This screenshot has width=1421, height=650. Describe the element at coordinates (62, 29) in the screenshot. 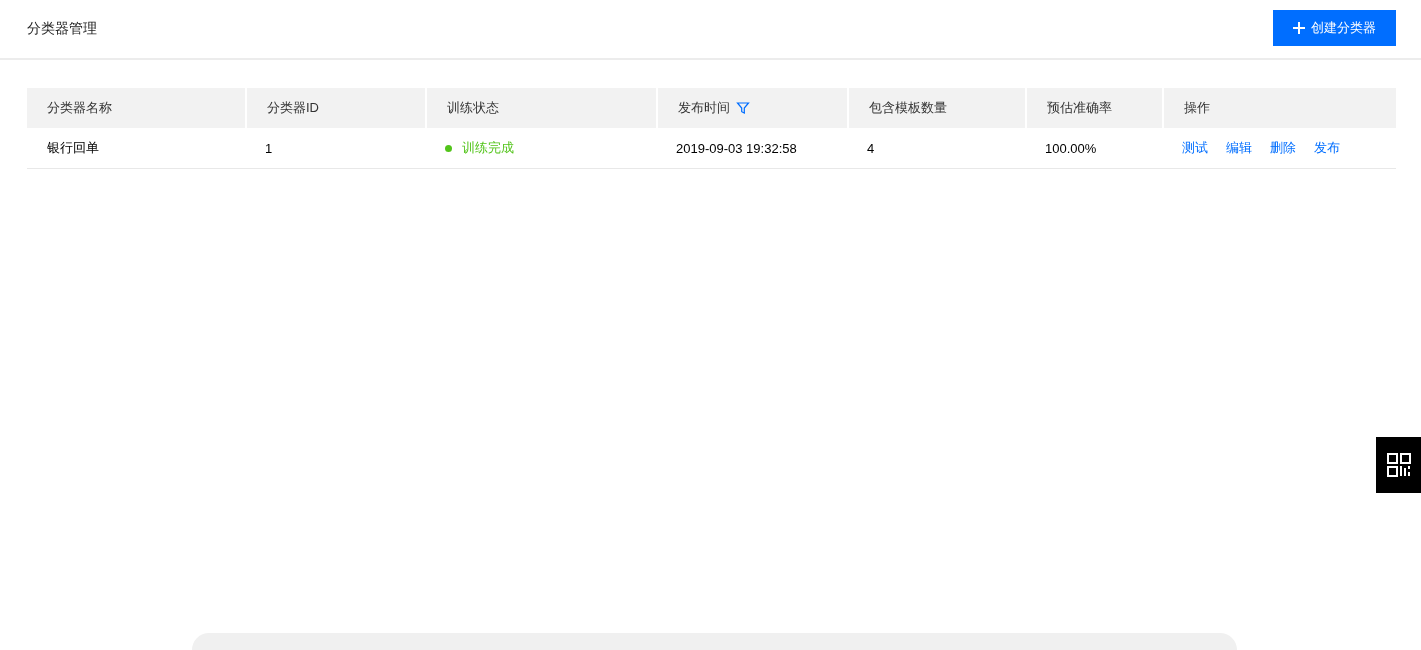

I see `page-title: 分类器管理` at that location.